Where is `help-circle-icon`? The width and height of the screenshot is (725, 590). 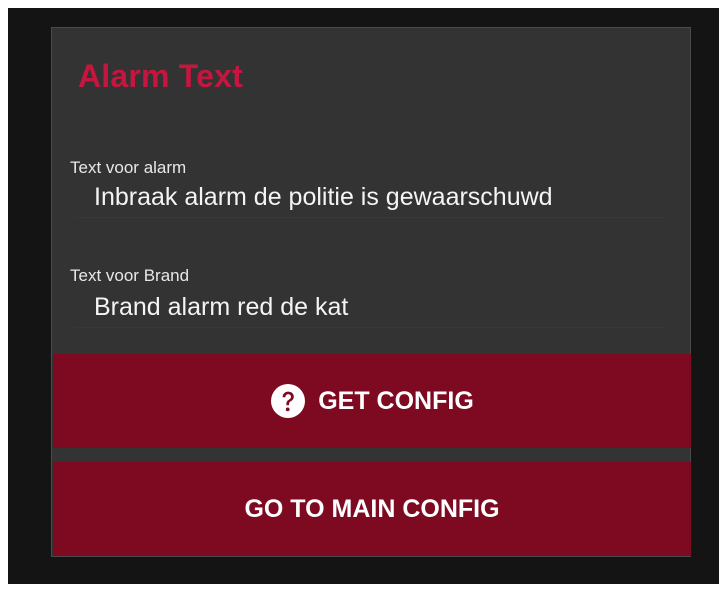
help-circle-icon is located at coordinates (288, 401).